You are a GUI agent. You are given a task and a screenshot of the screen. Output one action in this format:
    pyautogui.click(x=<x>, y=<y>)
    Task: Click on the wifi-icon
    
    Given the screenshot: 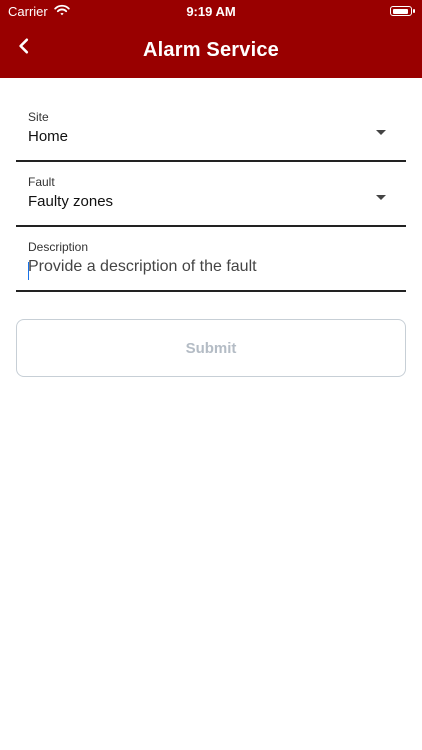 What is the action you would take?
    pyautogui.click(x=62, y=11)
    